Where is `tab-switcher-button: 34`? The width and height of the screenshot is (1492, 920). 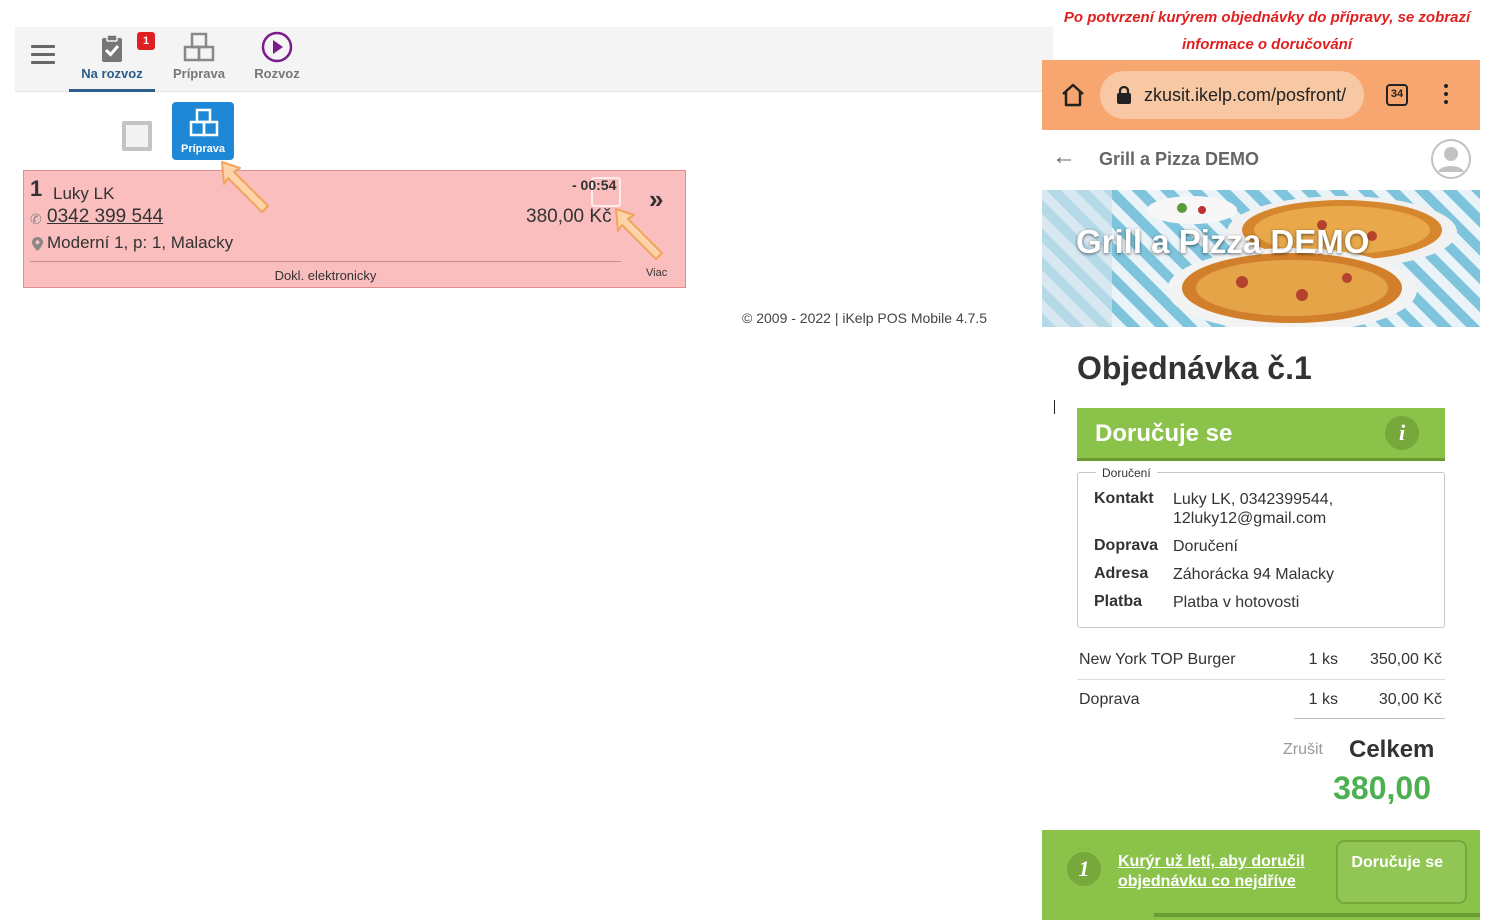
tab-switcher-button: 34 is located at coordinates (1397, 95).